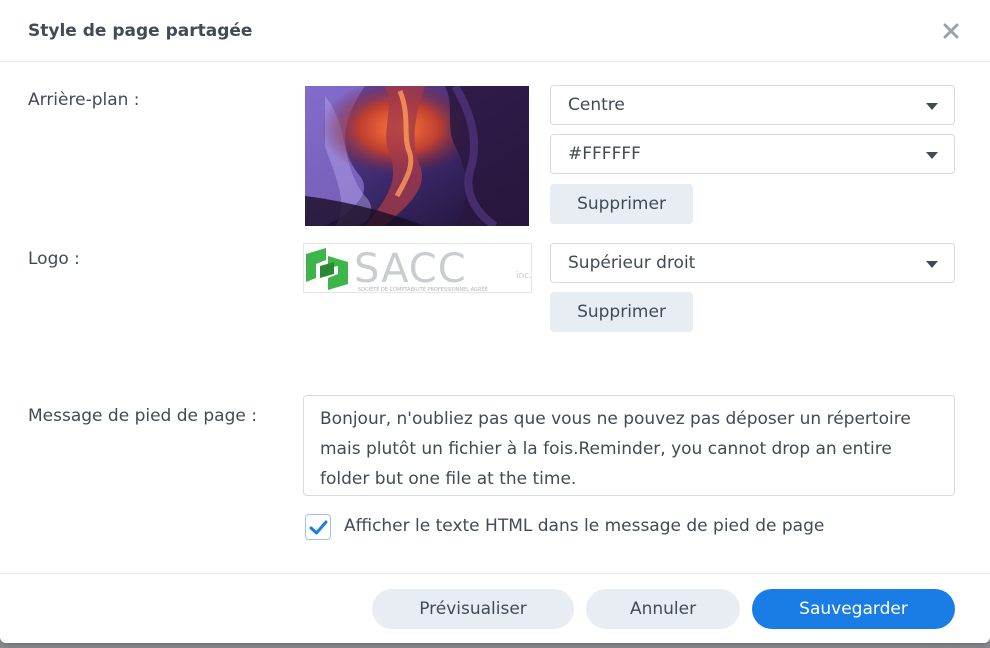 Image resolution: width=990 pixels, height=648 pixels. I want to click on background-position-value: Centre, so click(596, 105).